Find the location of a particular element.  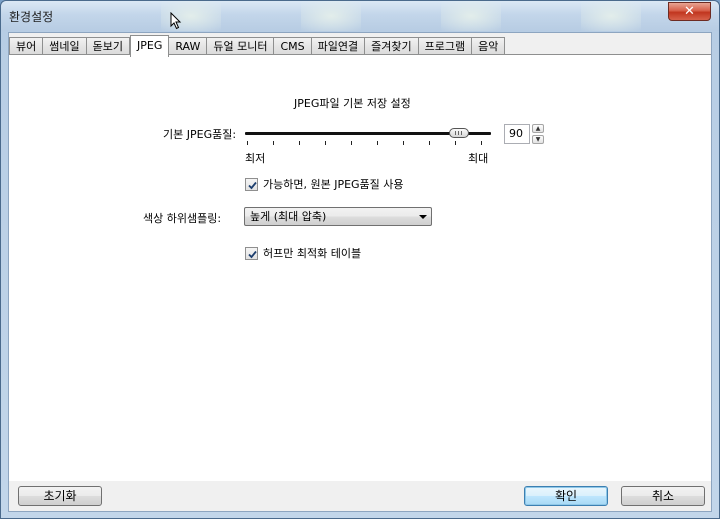

quality-value-input: 90 is located at coordinates (517, 134).